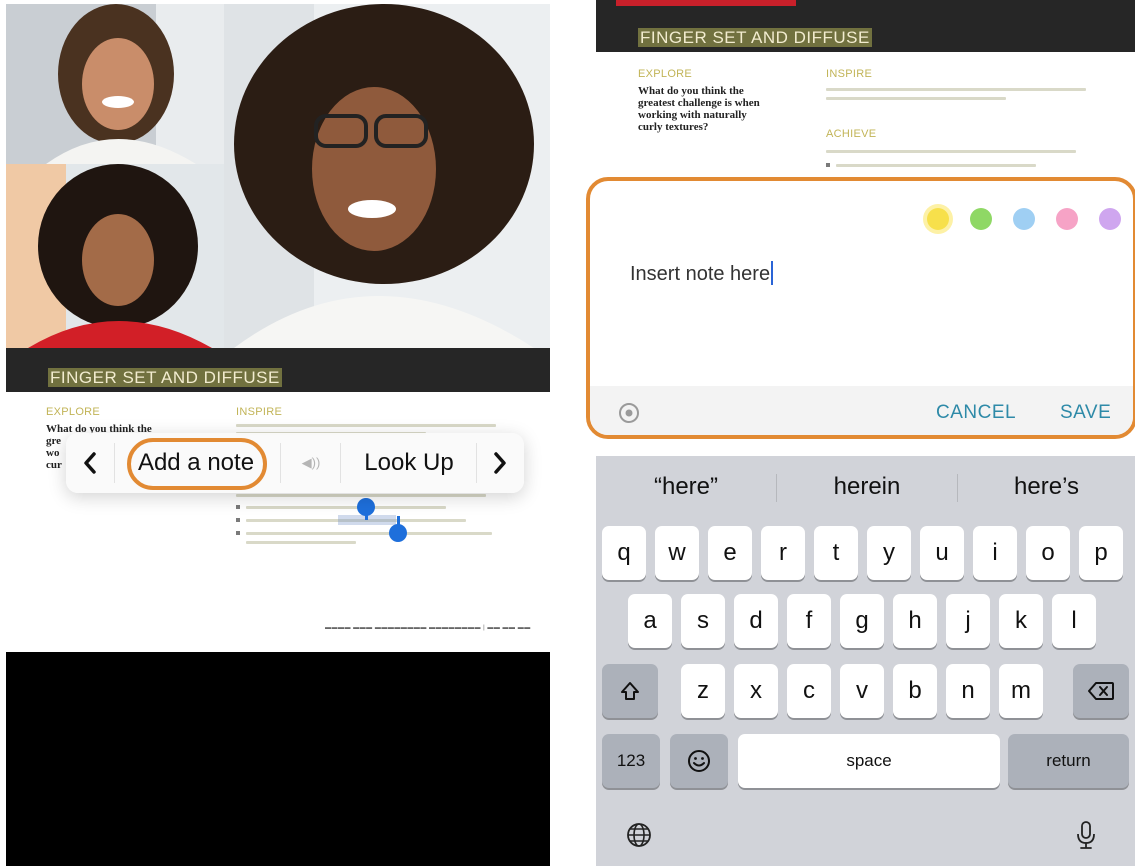 Image resolution: width=1135 pixels, height=866 pixels. What do you see at coordinates (860, 308) in the screenshot?
I see `note-editor-card: Insert note here CANCEL SAVE` at bounding box center [860, 308].